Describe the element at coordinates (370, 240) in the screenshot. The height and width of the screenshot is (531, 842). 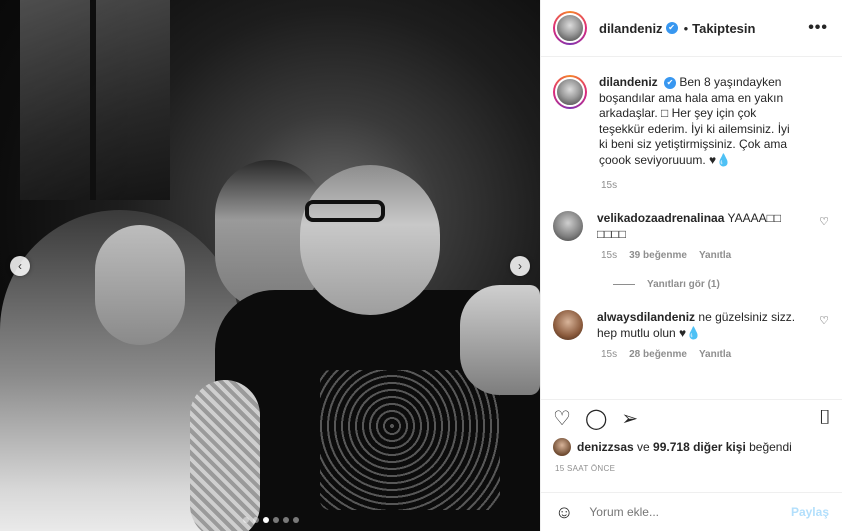
I see `photo-person-right` at that location.